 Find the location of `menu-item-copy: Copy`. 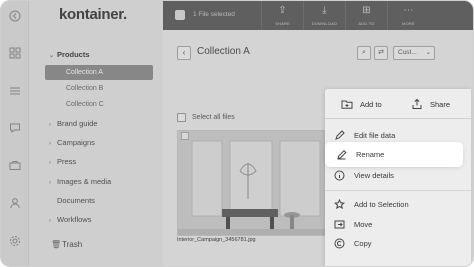

menu-item-copy: Copy is located at coordinates (398, 243).